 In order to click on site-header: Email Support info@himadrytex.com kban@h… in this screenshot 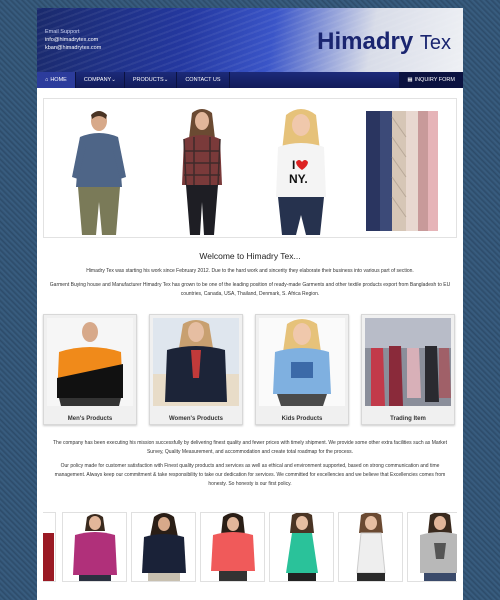, I will do `click(250, 40)`.